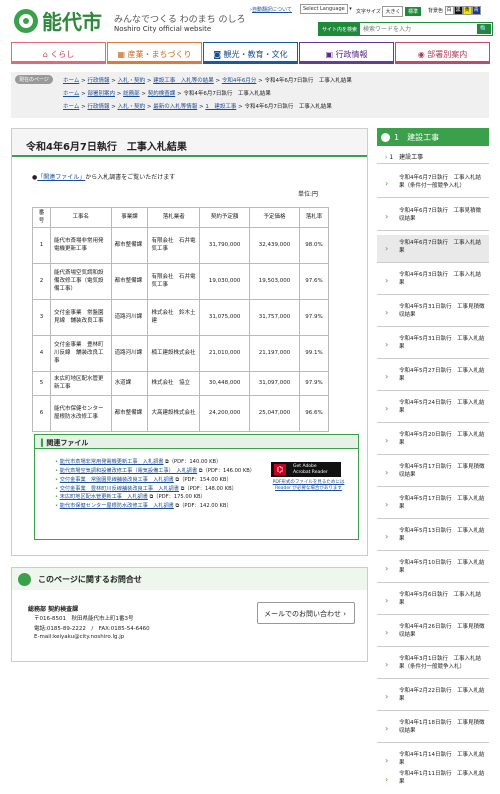 The image size is (500, 794). What do you see at coordinates (433, 505) in the screenshot?
I see `sidebar-item: 令和4年5月17日執行 工事入札結果` at bounding box center [433, 505].